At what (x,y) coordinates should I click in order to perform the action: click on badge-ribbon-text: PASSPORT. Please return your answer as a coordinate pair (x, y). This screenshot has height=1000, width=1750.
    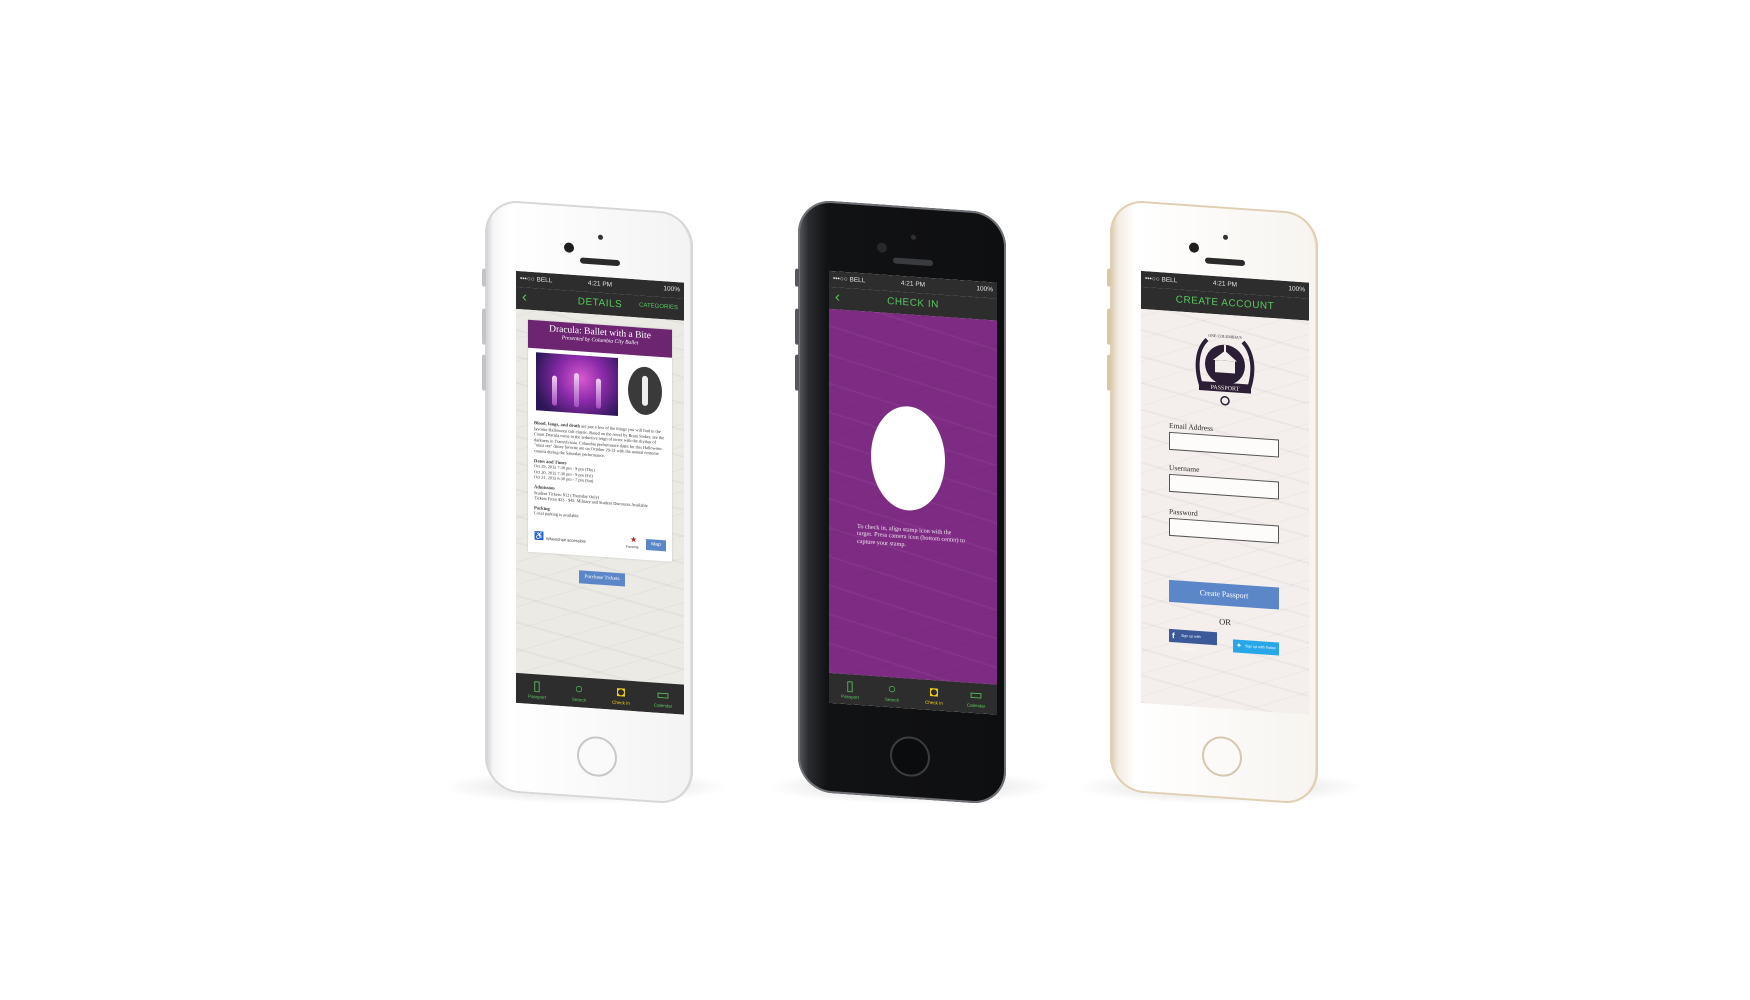
    Looking at the image, I should click on (1225, 389).